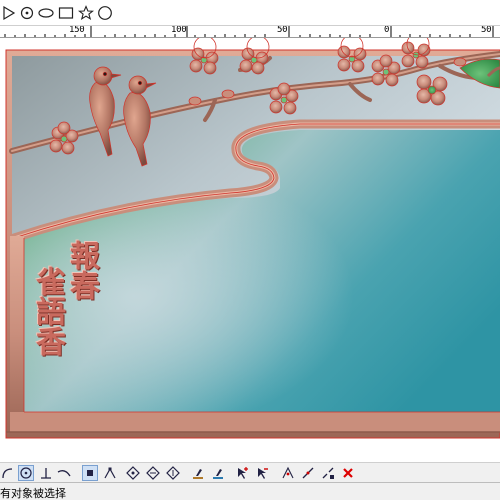  Describe the element at coordinates (387, 30) in the screenshot. I see `ruler-label-0: 0` at that location.